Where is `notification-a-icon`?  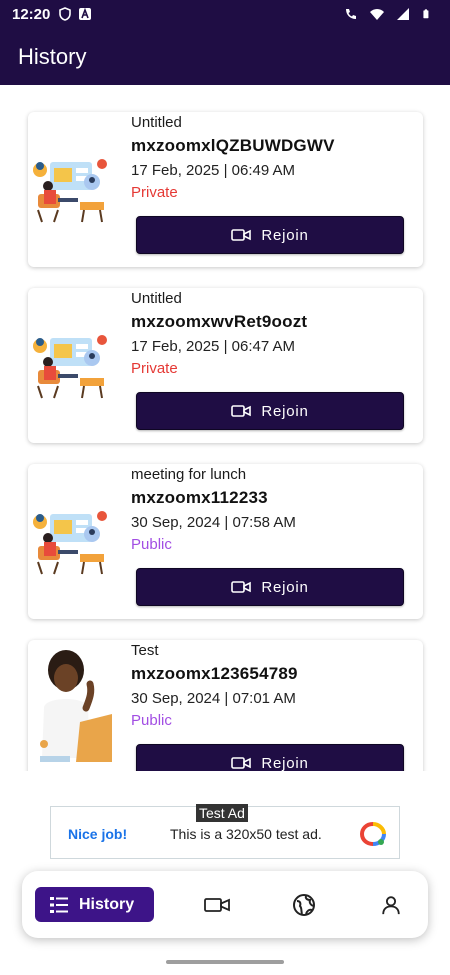
notification-a-icon is located at coordinates (85, 13).